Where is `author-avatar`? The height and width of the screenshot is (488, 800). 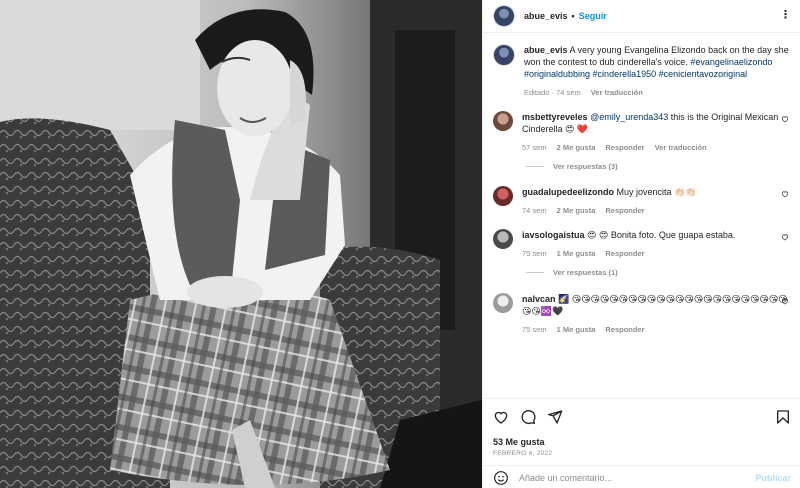
author-avatar is located at coordinates (504, 16).